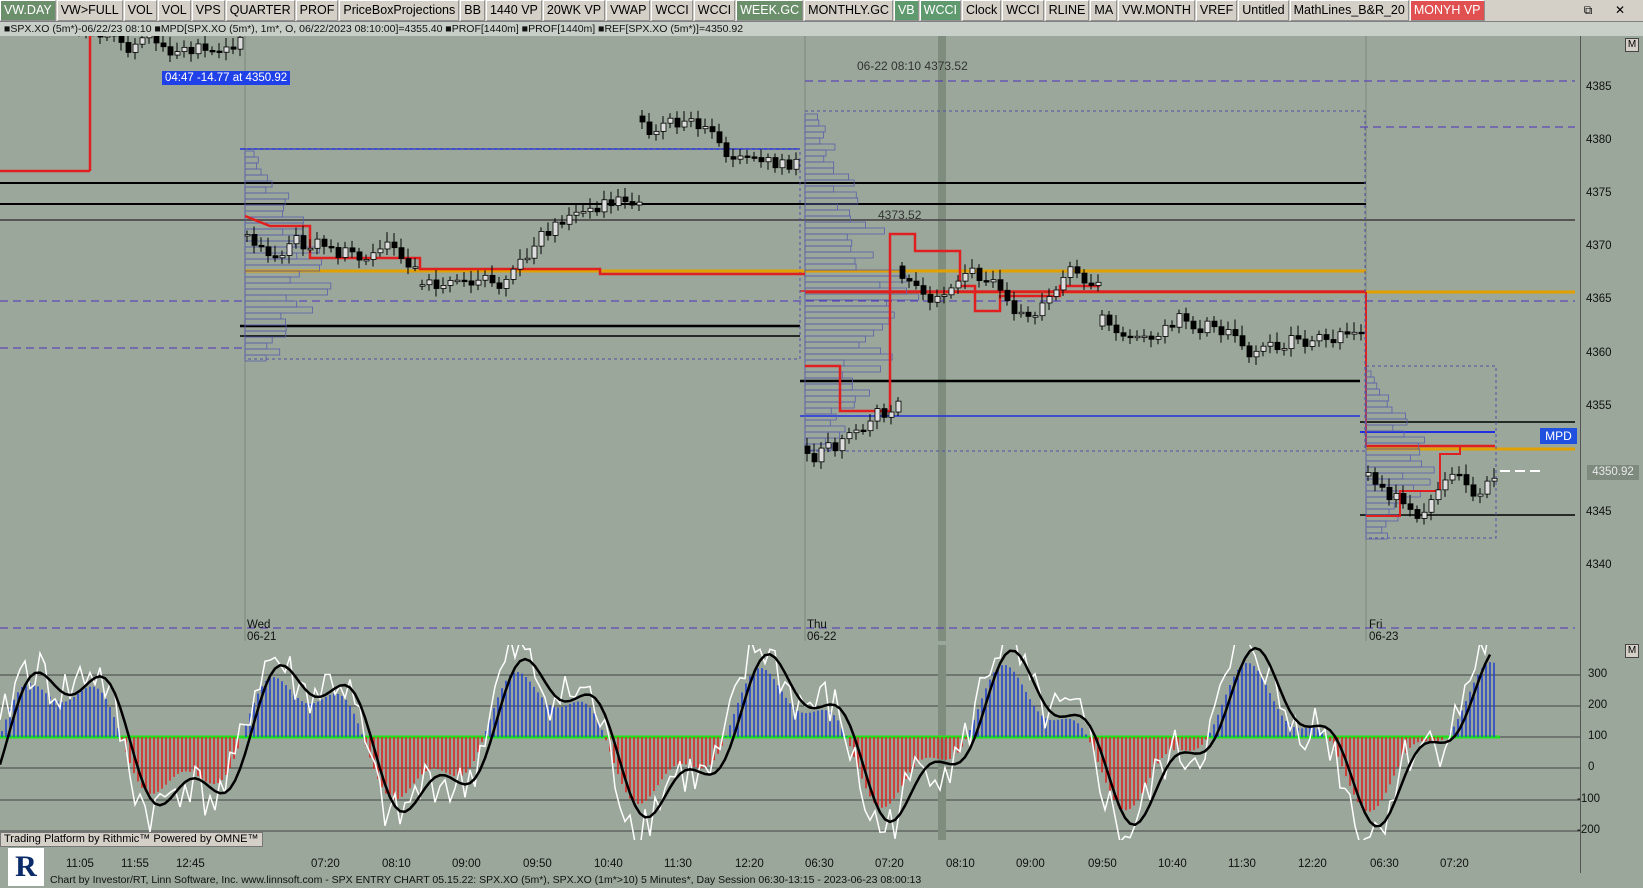  I want to click on price-tick-label: 4345, so click(1599, 512).